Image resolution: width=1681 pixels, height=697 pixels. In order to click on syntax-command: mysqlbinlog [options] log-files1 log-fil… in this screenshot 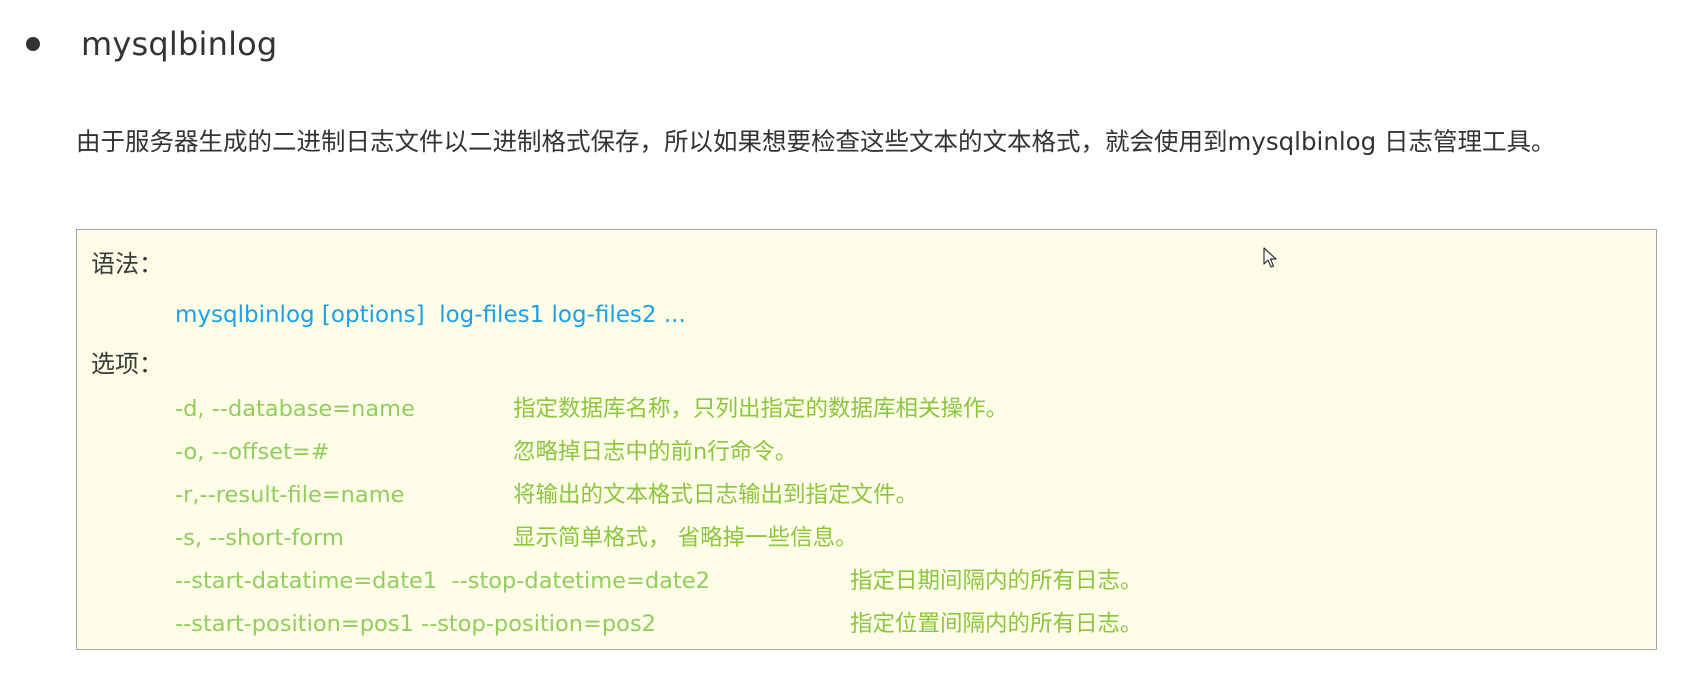, I will do `click(430, 315)`.